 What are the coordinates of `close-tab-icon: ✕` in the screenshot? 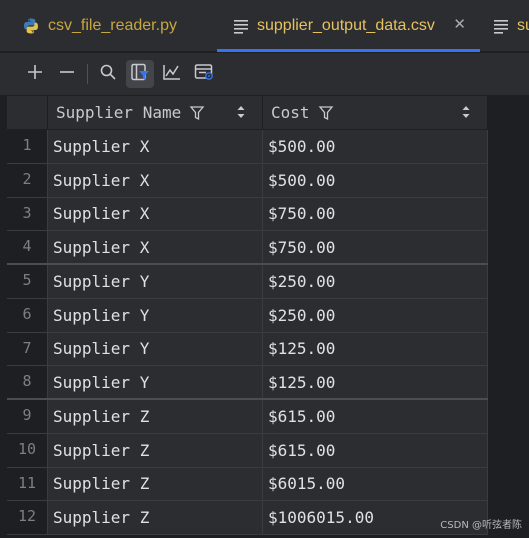 It's located at (459, 24).